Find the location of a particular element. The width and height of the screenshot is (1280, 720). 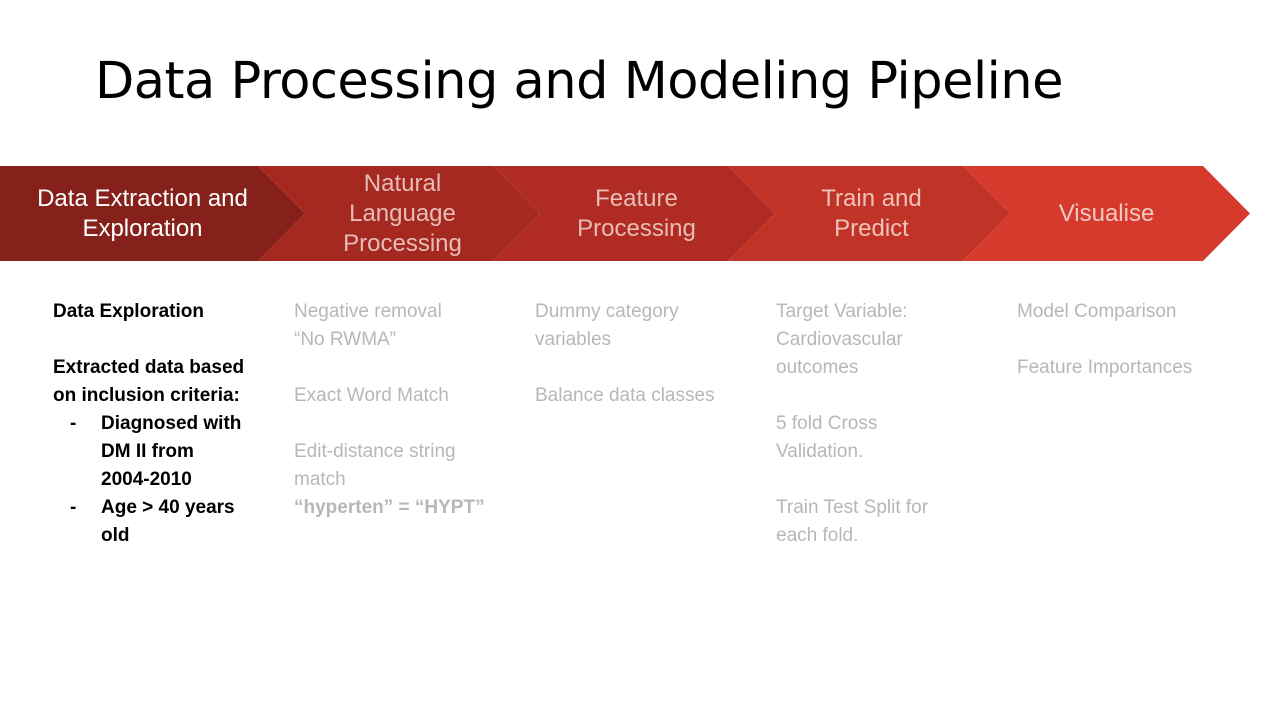

list-item: - Age > 40 years old is located at coordinates (153, 522).